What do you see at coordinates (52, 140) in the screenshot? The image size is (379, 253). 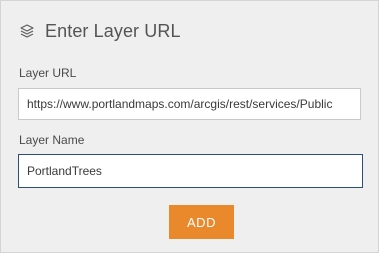 I see `layer-name-label: Layer Name` at bounding box center [52, 140].